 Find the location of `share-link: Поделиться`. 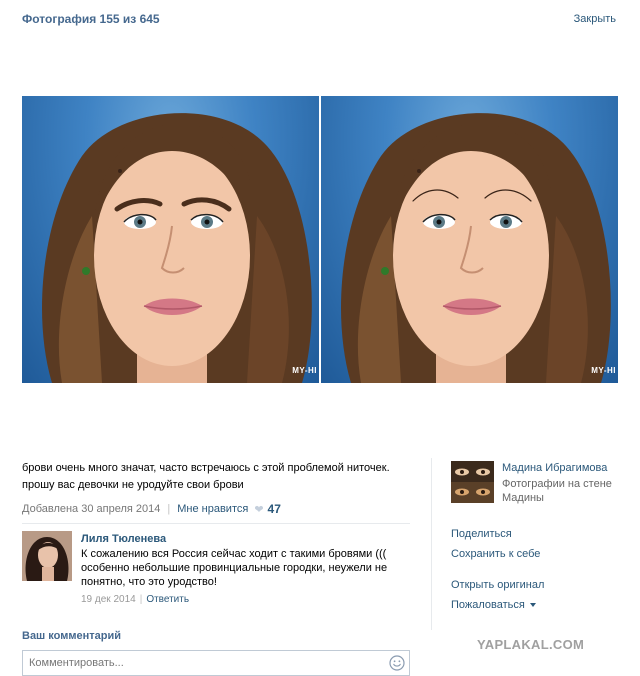

share-link: Поделиться is located at coordinates (481, 534).